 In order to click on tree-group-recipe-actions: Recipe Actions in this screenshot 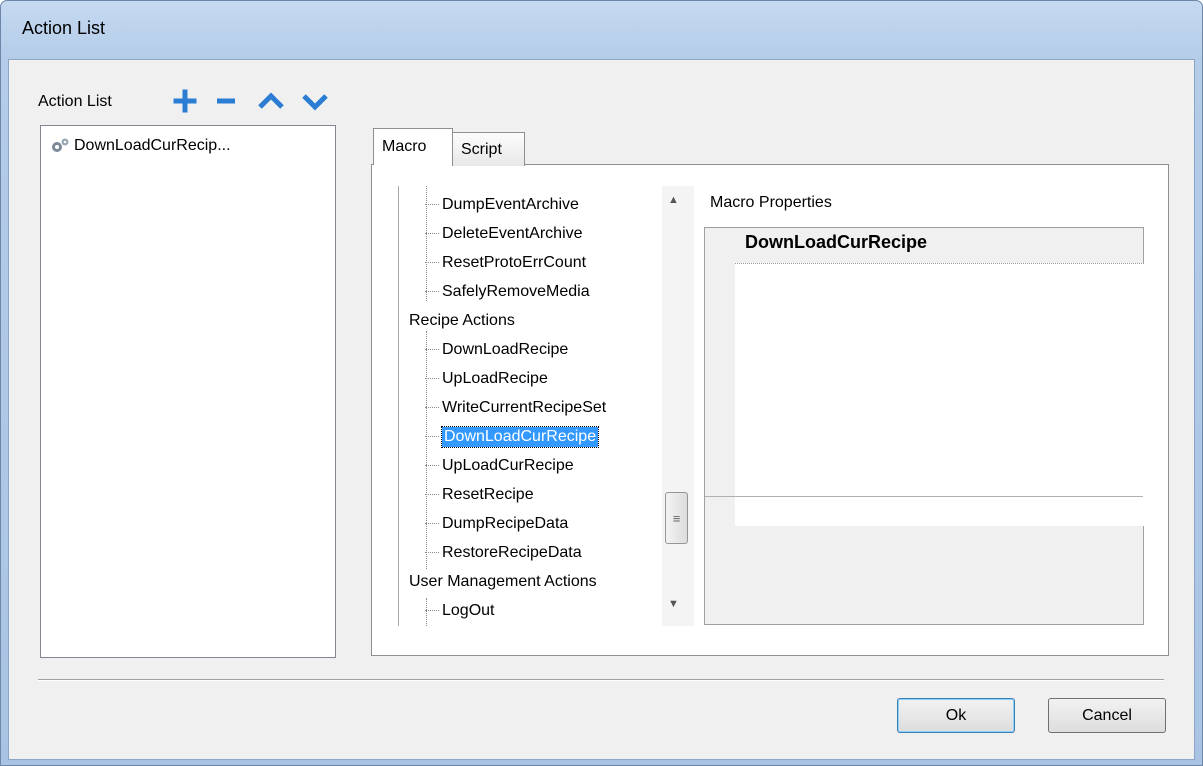, I will do `click(462, 320)`.